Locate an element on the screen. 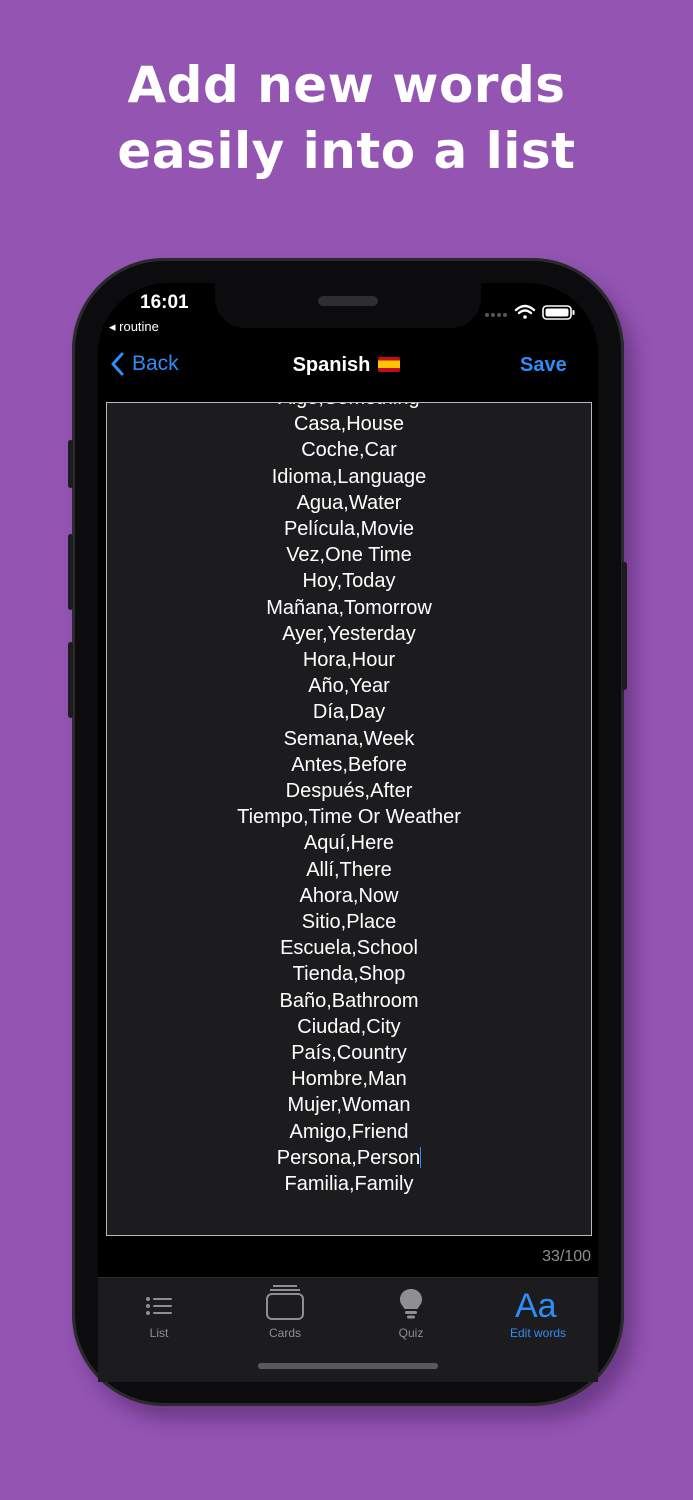  word-line: Ahora,Now is located at coordinates (349, 895).